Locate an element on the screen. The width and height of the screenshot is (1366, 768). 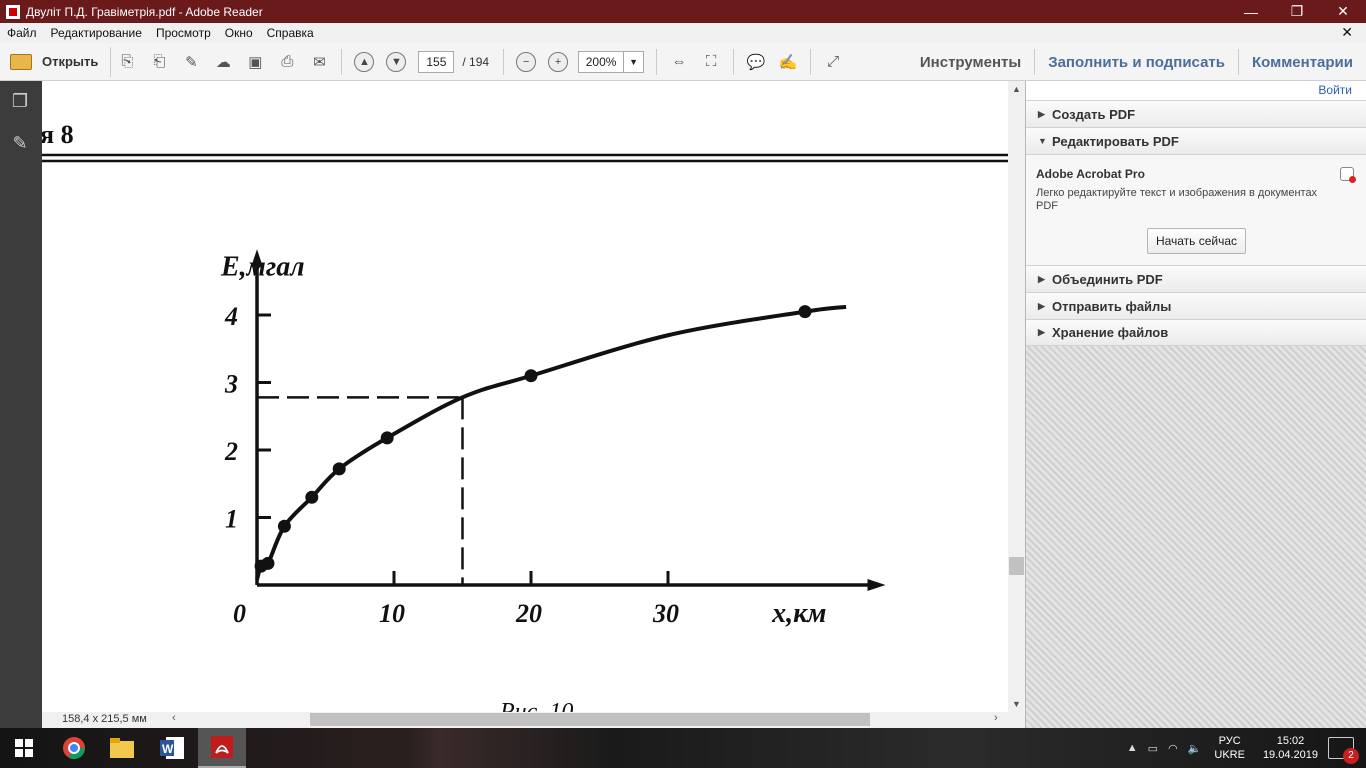
y-axis-label: E,мгал is located at coordinates (262, 266).